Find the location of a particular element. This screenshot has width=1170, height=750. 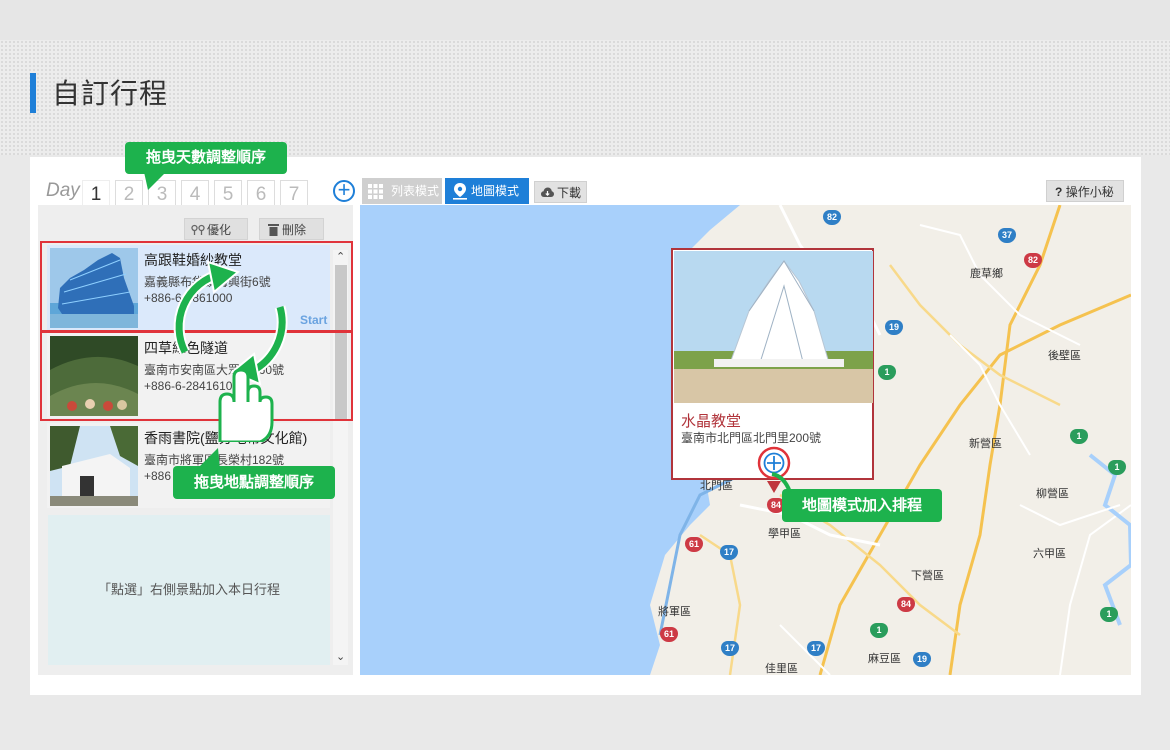

crystal-church-photo is located at coordinates (773, 327).